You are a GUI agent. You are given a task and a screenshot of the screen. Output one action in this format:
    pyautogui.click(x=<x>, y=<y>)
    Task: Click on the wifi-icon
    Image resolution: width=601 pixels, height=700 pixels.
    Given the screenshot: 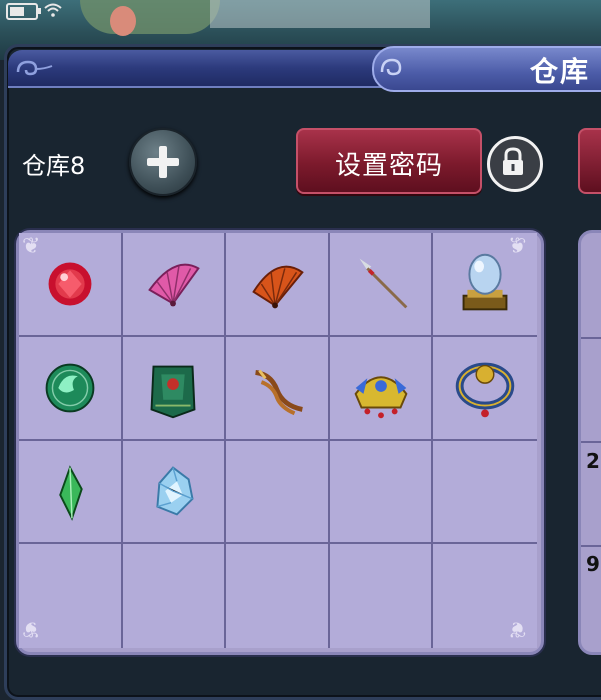 What is the action you would take?
    pyautogui.click(x=53, y=11)
    